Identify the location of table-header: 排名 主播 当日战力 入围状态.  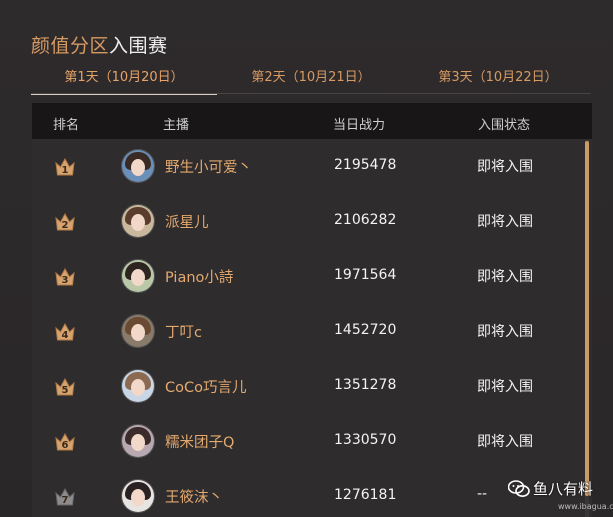
(312, 121).